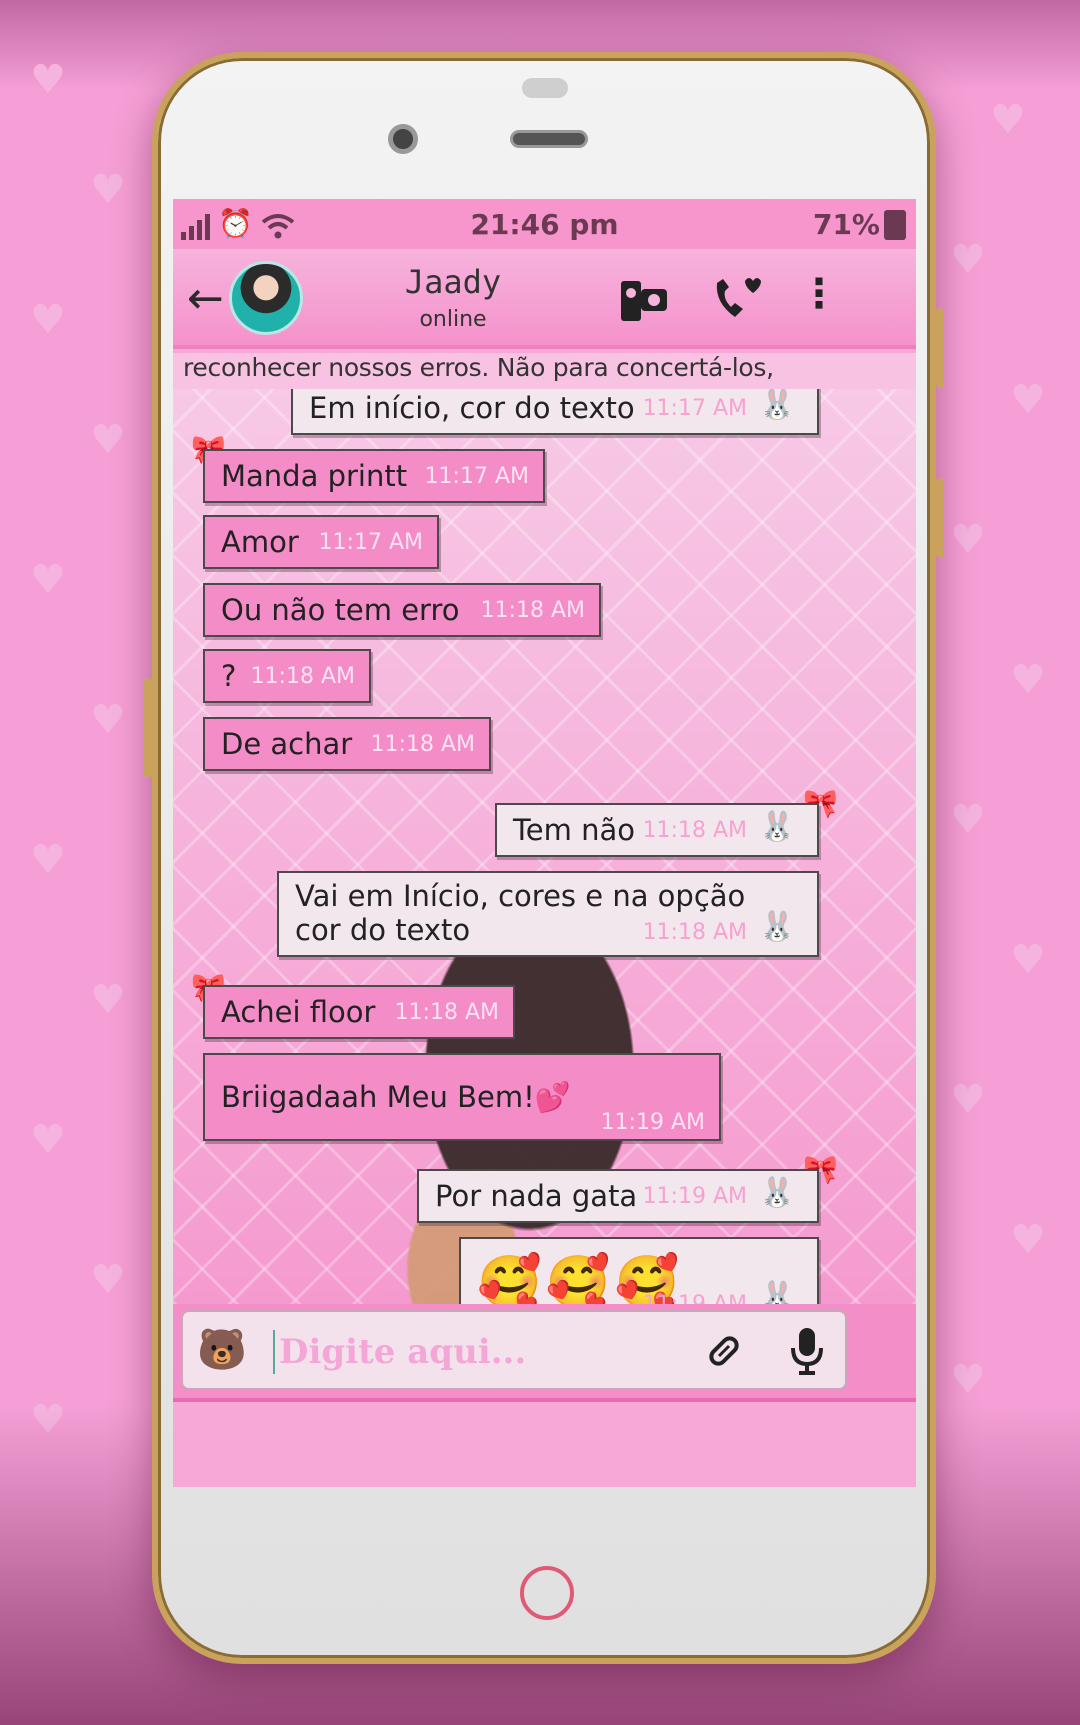 The height and width of the screenshot is (1725, 1080). Describe the element at coordinates (846, 224) in the screenshot. I see `battery-percent: 71%` at that location.